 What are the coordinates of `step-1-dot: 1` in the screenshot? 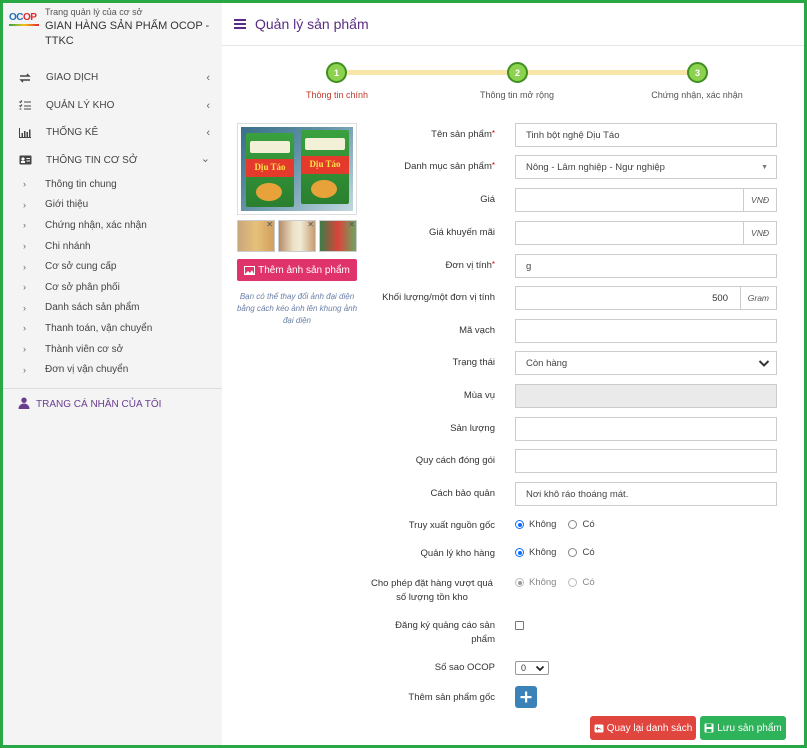 It's located at (336, 72).